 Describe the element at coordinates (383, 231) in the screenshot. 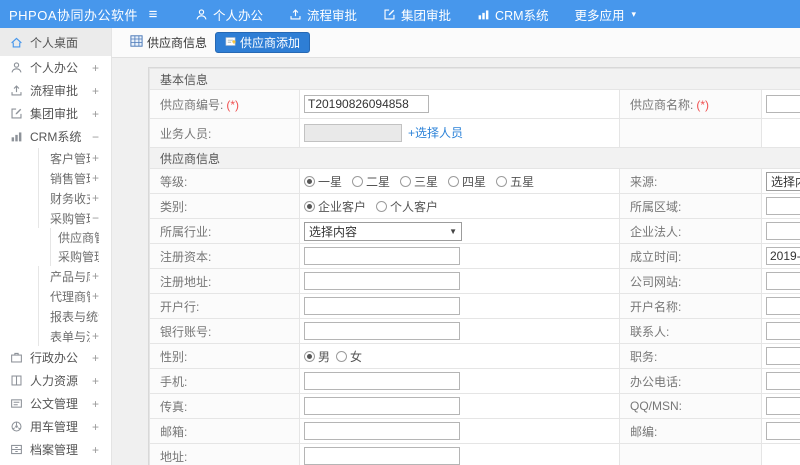

I see `industry-select: 选择内容 ▼` at that location.